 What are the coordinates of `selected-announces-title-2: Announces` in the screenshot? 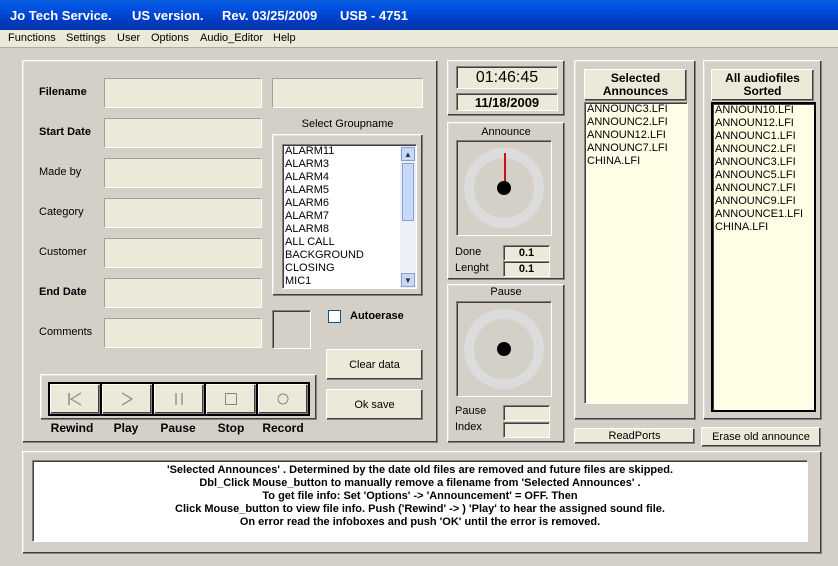 It's located at (635, 91).